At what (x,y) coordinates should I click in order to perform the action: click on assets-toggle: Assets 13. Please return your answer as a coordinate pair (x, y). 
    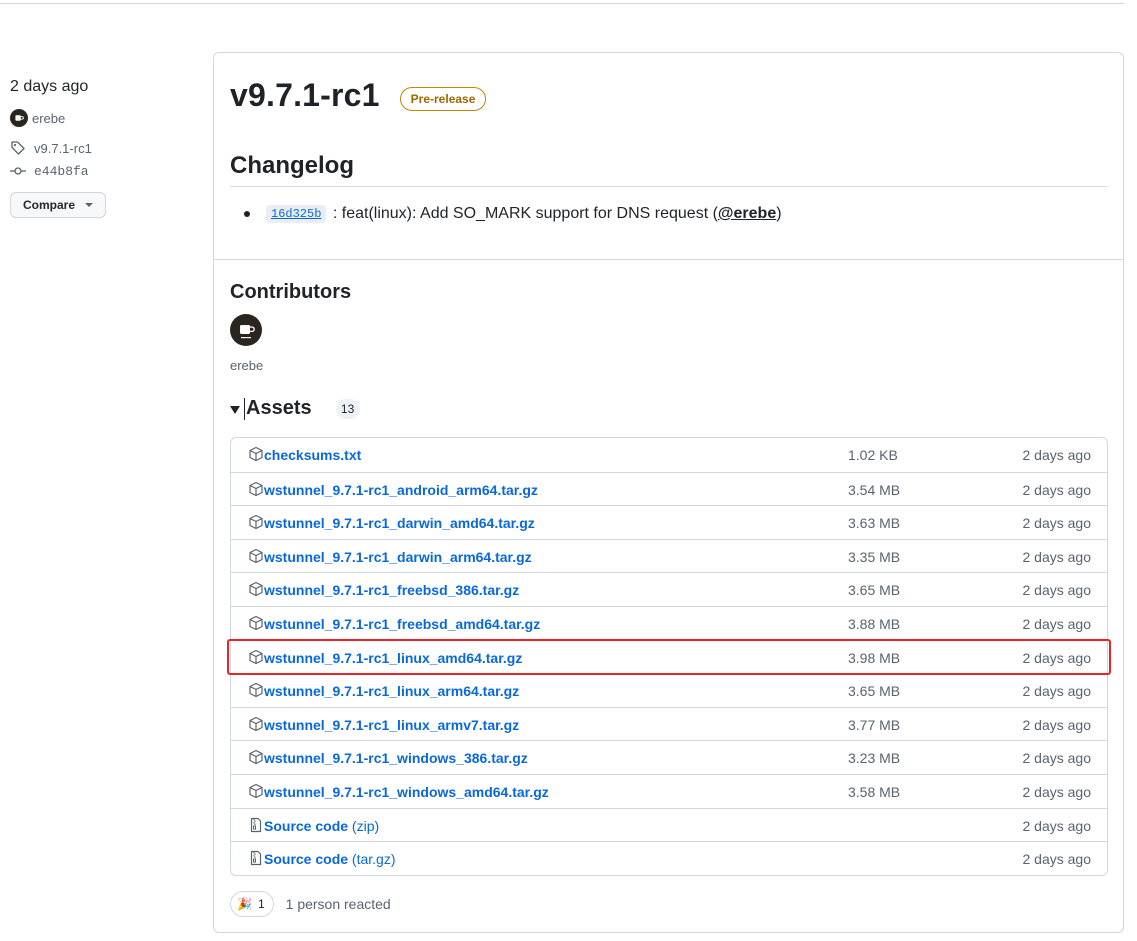
    Looking at the image, I should click on (295, 408).